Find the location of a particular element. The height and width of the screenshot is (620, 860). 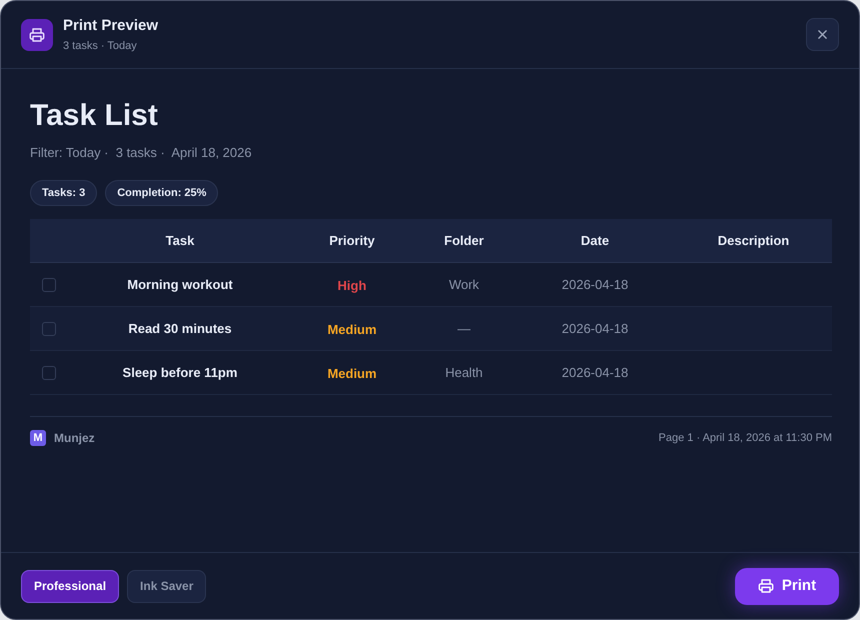

document-title: Task List is located at coordinates (94, 116).